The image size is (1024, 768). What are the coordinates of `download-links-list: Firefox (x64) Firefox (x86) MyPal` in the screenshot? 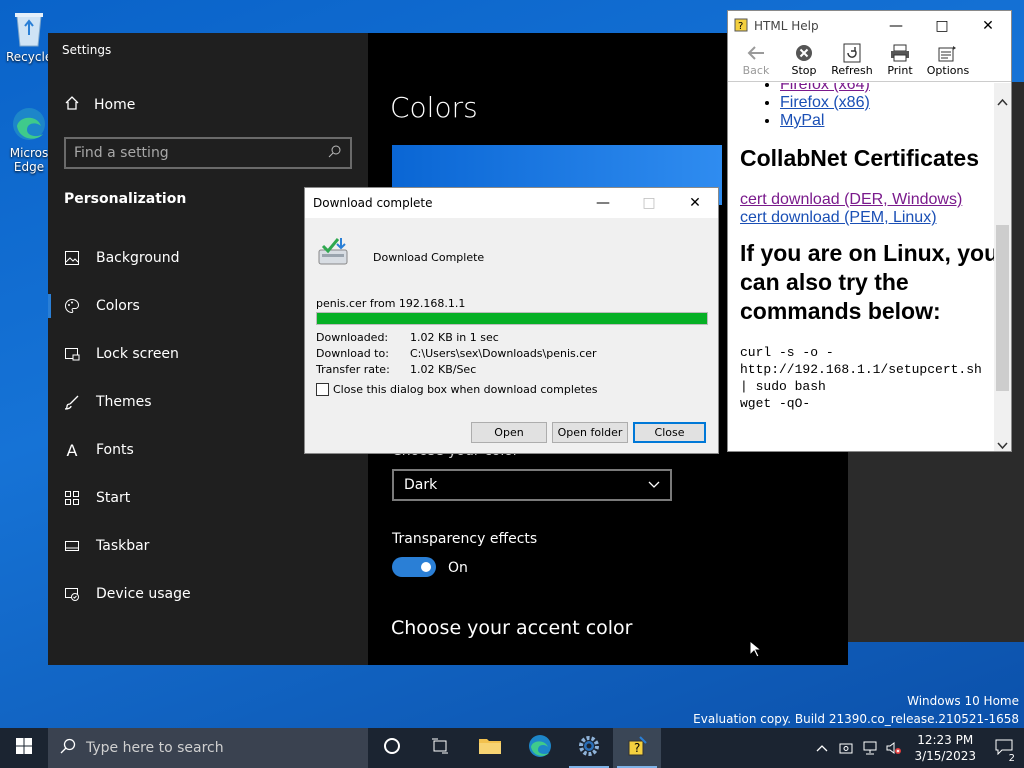 It's located at (887, 106).